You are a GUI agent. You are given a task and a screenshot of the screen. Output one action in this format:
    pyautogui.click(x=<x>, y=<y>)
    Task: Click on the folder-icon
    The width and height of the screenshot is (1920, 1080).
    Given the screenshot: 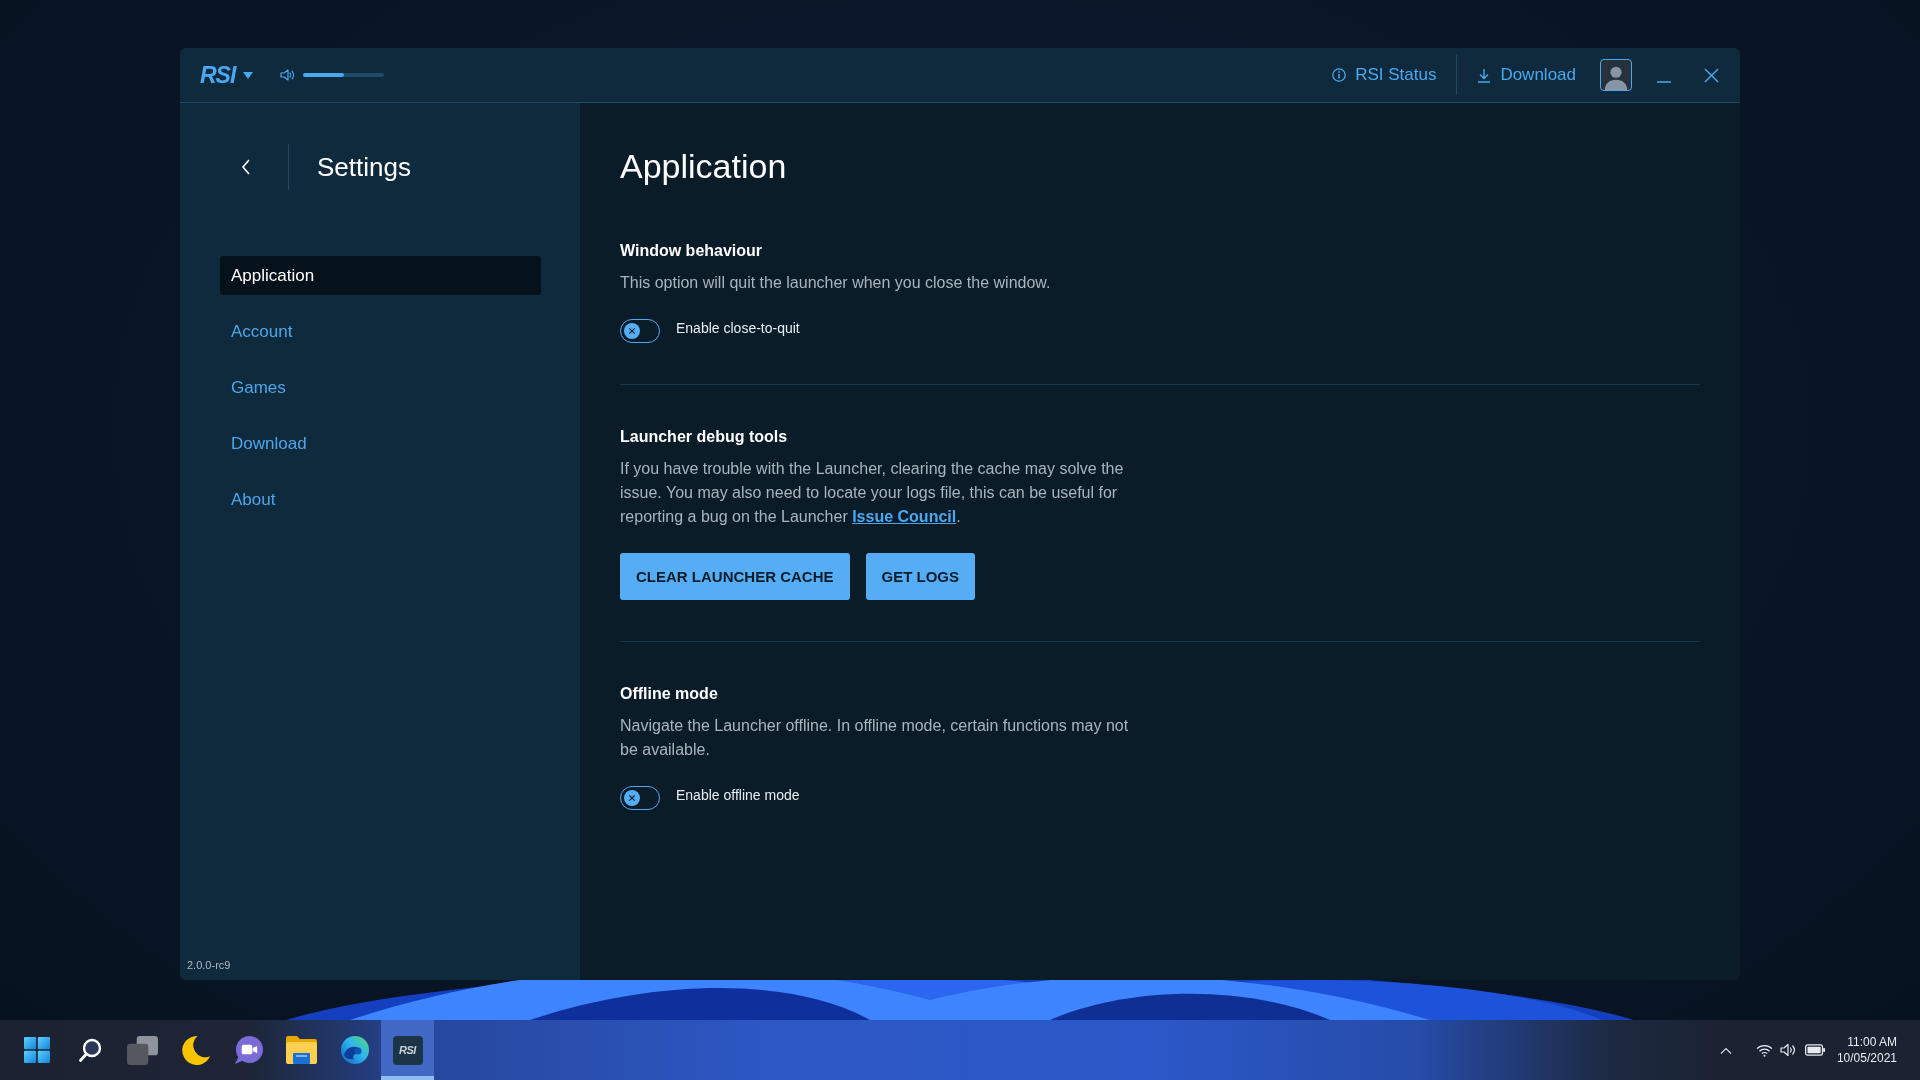 What is the action you would take?
    pyautogui.click(x=301, y=1050)
    